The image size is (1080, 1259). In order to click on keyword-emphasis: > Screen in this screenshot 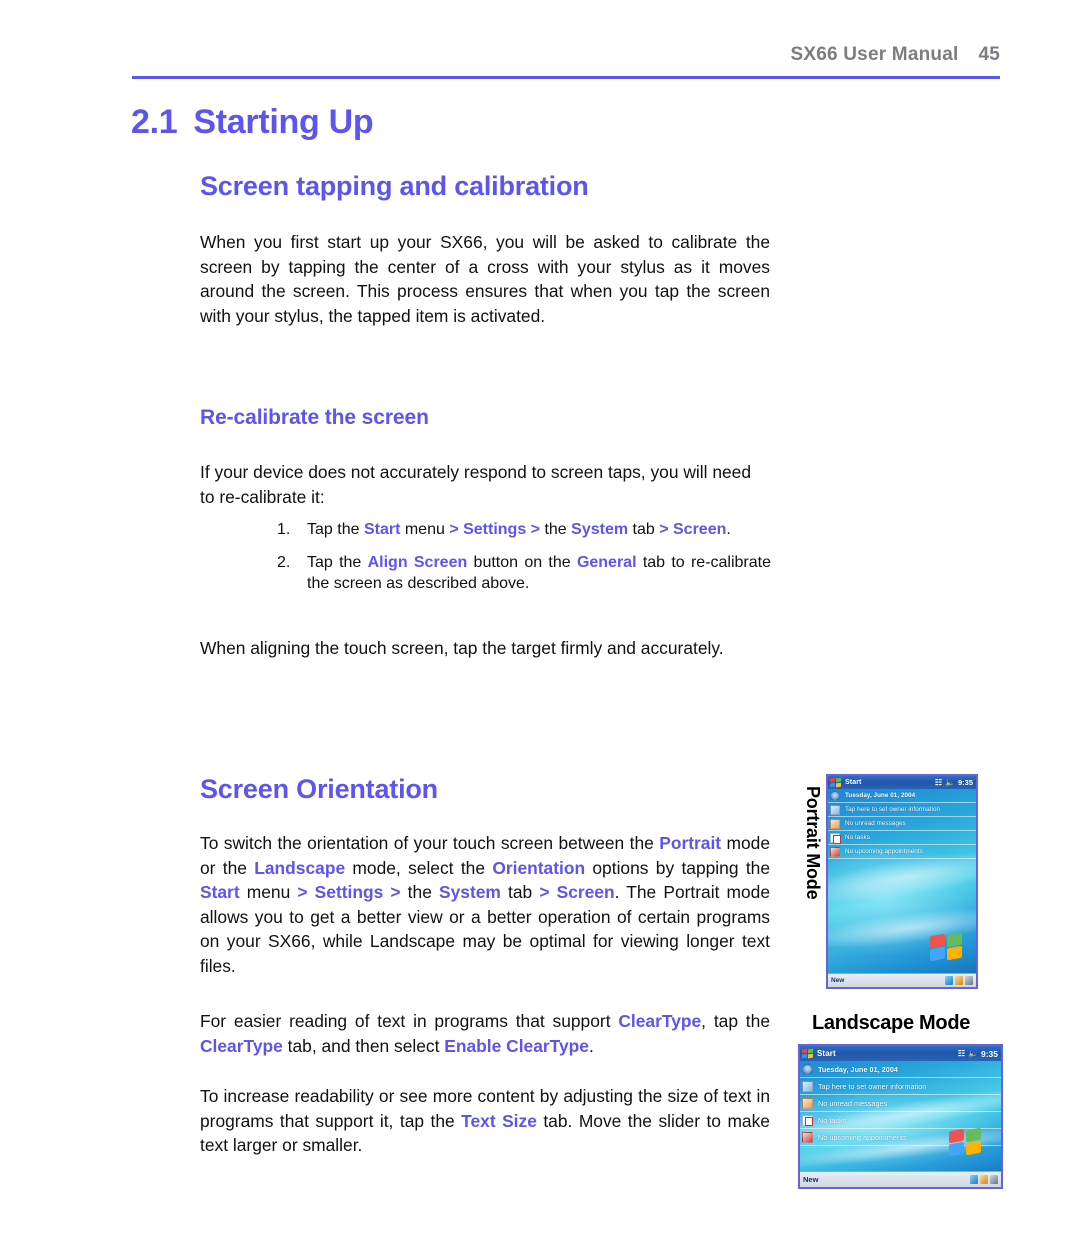, I will do `click(577, 892)`.